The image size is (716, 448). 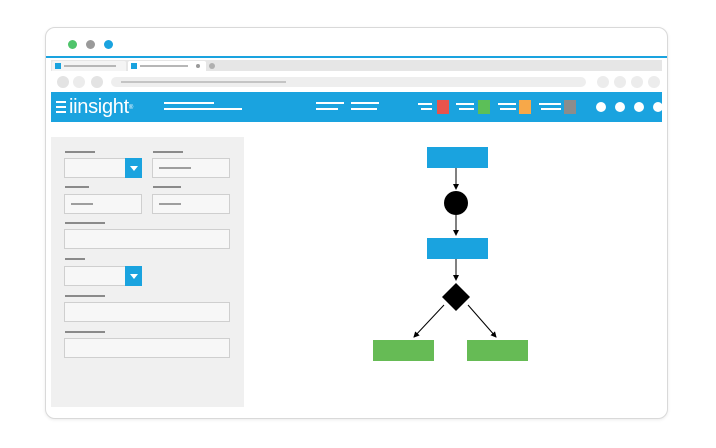 I want to click on workflow-diagram, so click(x=450, y=254).